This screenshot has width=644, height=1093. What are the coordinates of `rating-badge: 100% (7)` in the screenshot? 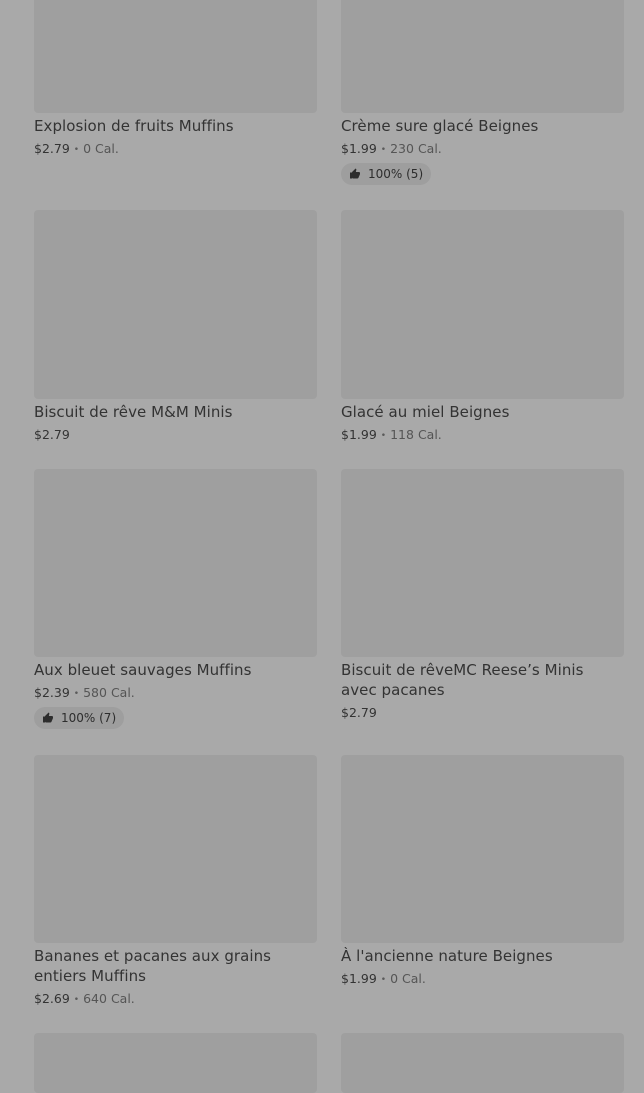 It's located at (79, 718).